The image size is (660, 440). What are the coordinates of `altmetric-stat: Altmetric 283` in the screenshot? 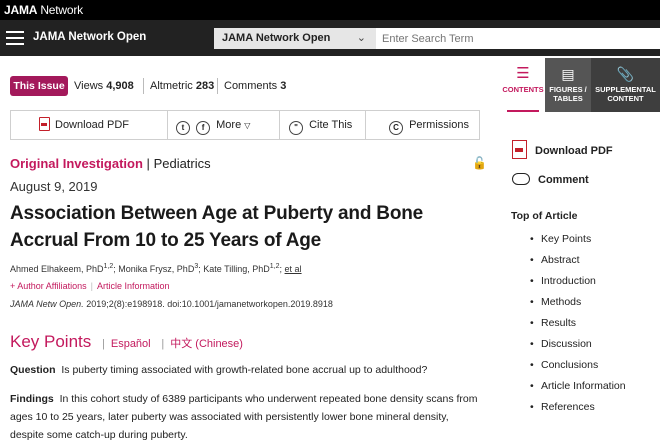 It's located at (182, 86).